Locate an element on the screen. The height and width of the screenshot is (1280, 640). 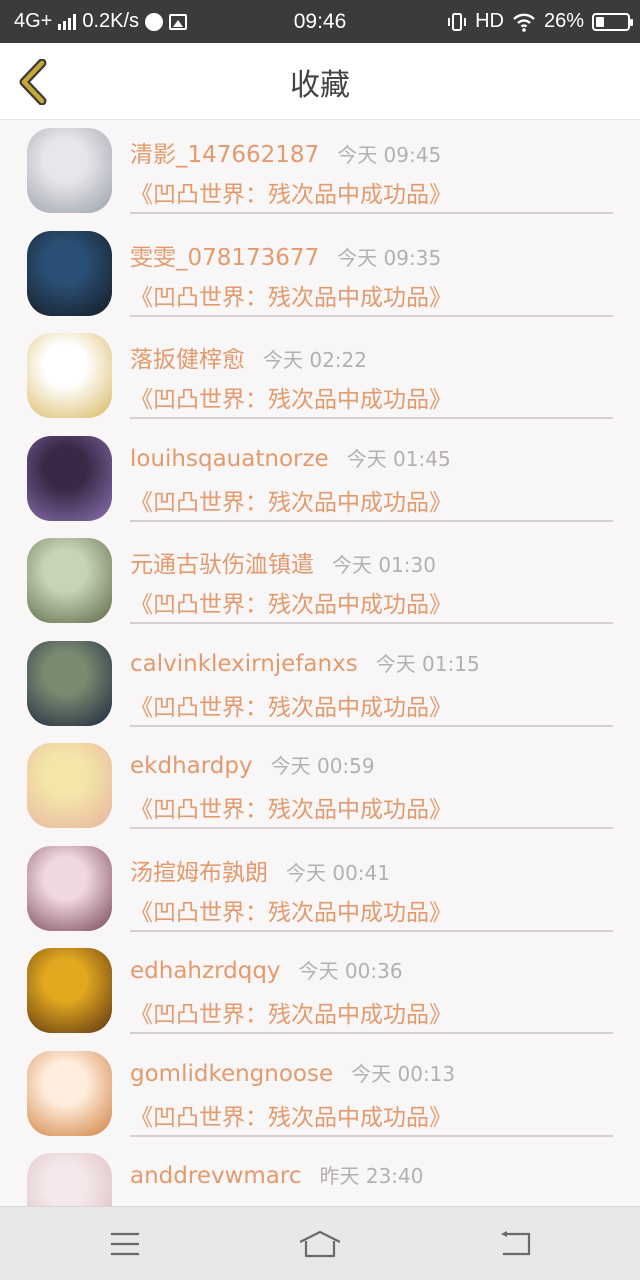
item-text: gomlidkengnoose 今天 00:13 《凹凸世界：残次品中成功品》 is located at coordinates (371, 1090).